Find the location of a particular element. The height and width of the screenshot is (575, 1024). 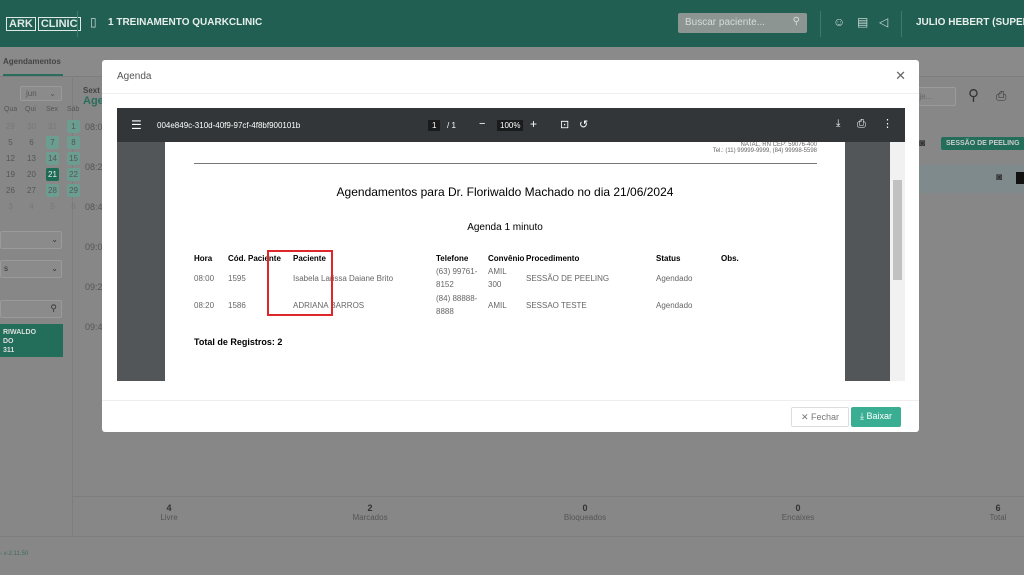

time-slot: 09:2 is located at coordinates (94, 287).